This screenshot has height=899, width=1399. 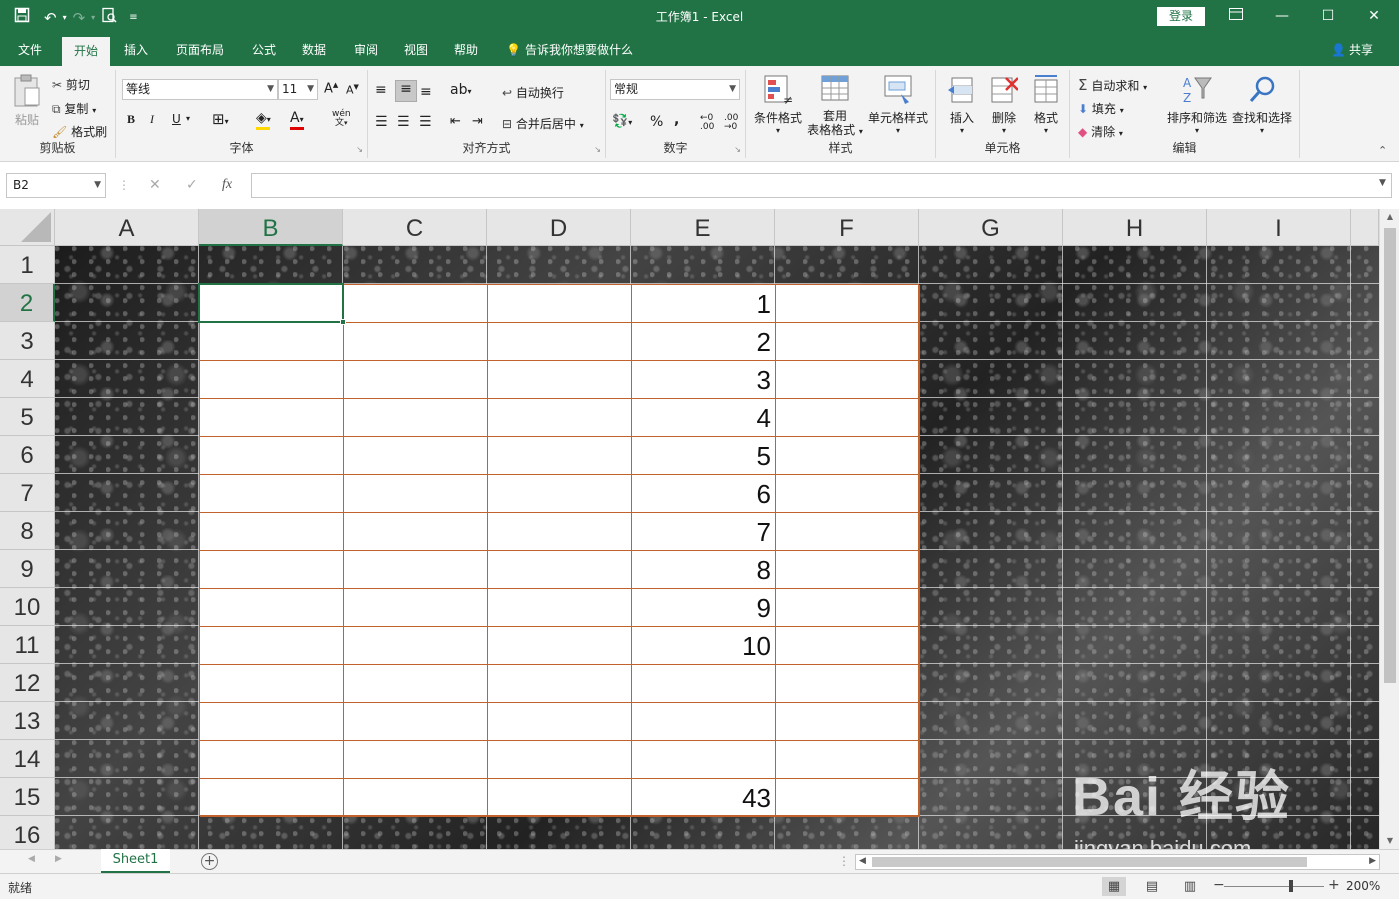 I want to click on maximize-icon: ☐, so click(x=1328, y=16).